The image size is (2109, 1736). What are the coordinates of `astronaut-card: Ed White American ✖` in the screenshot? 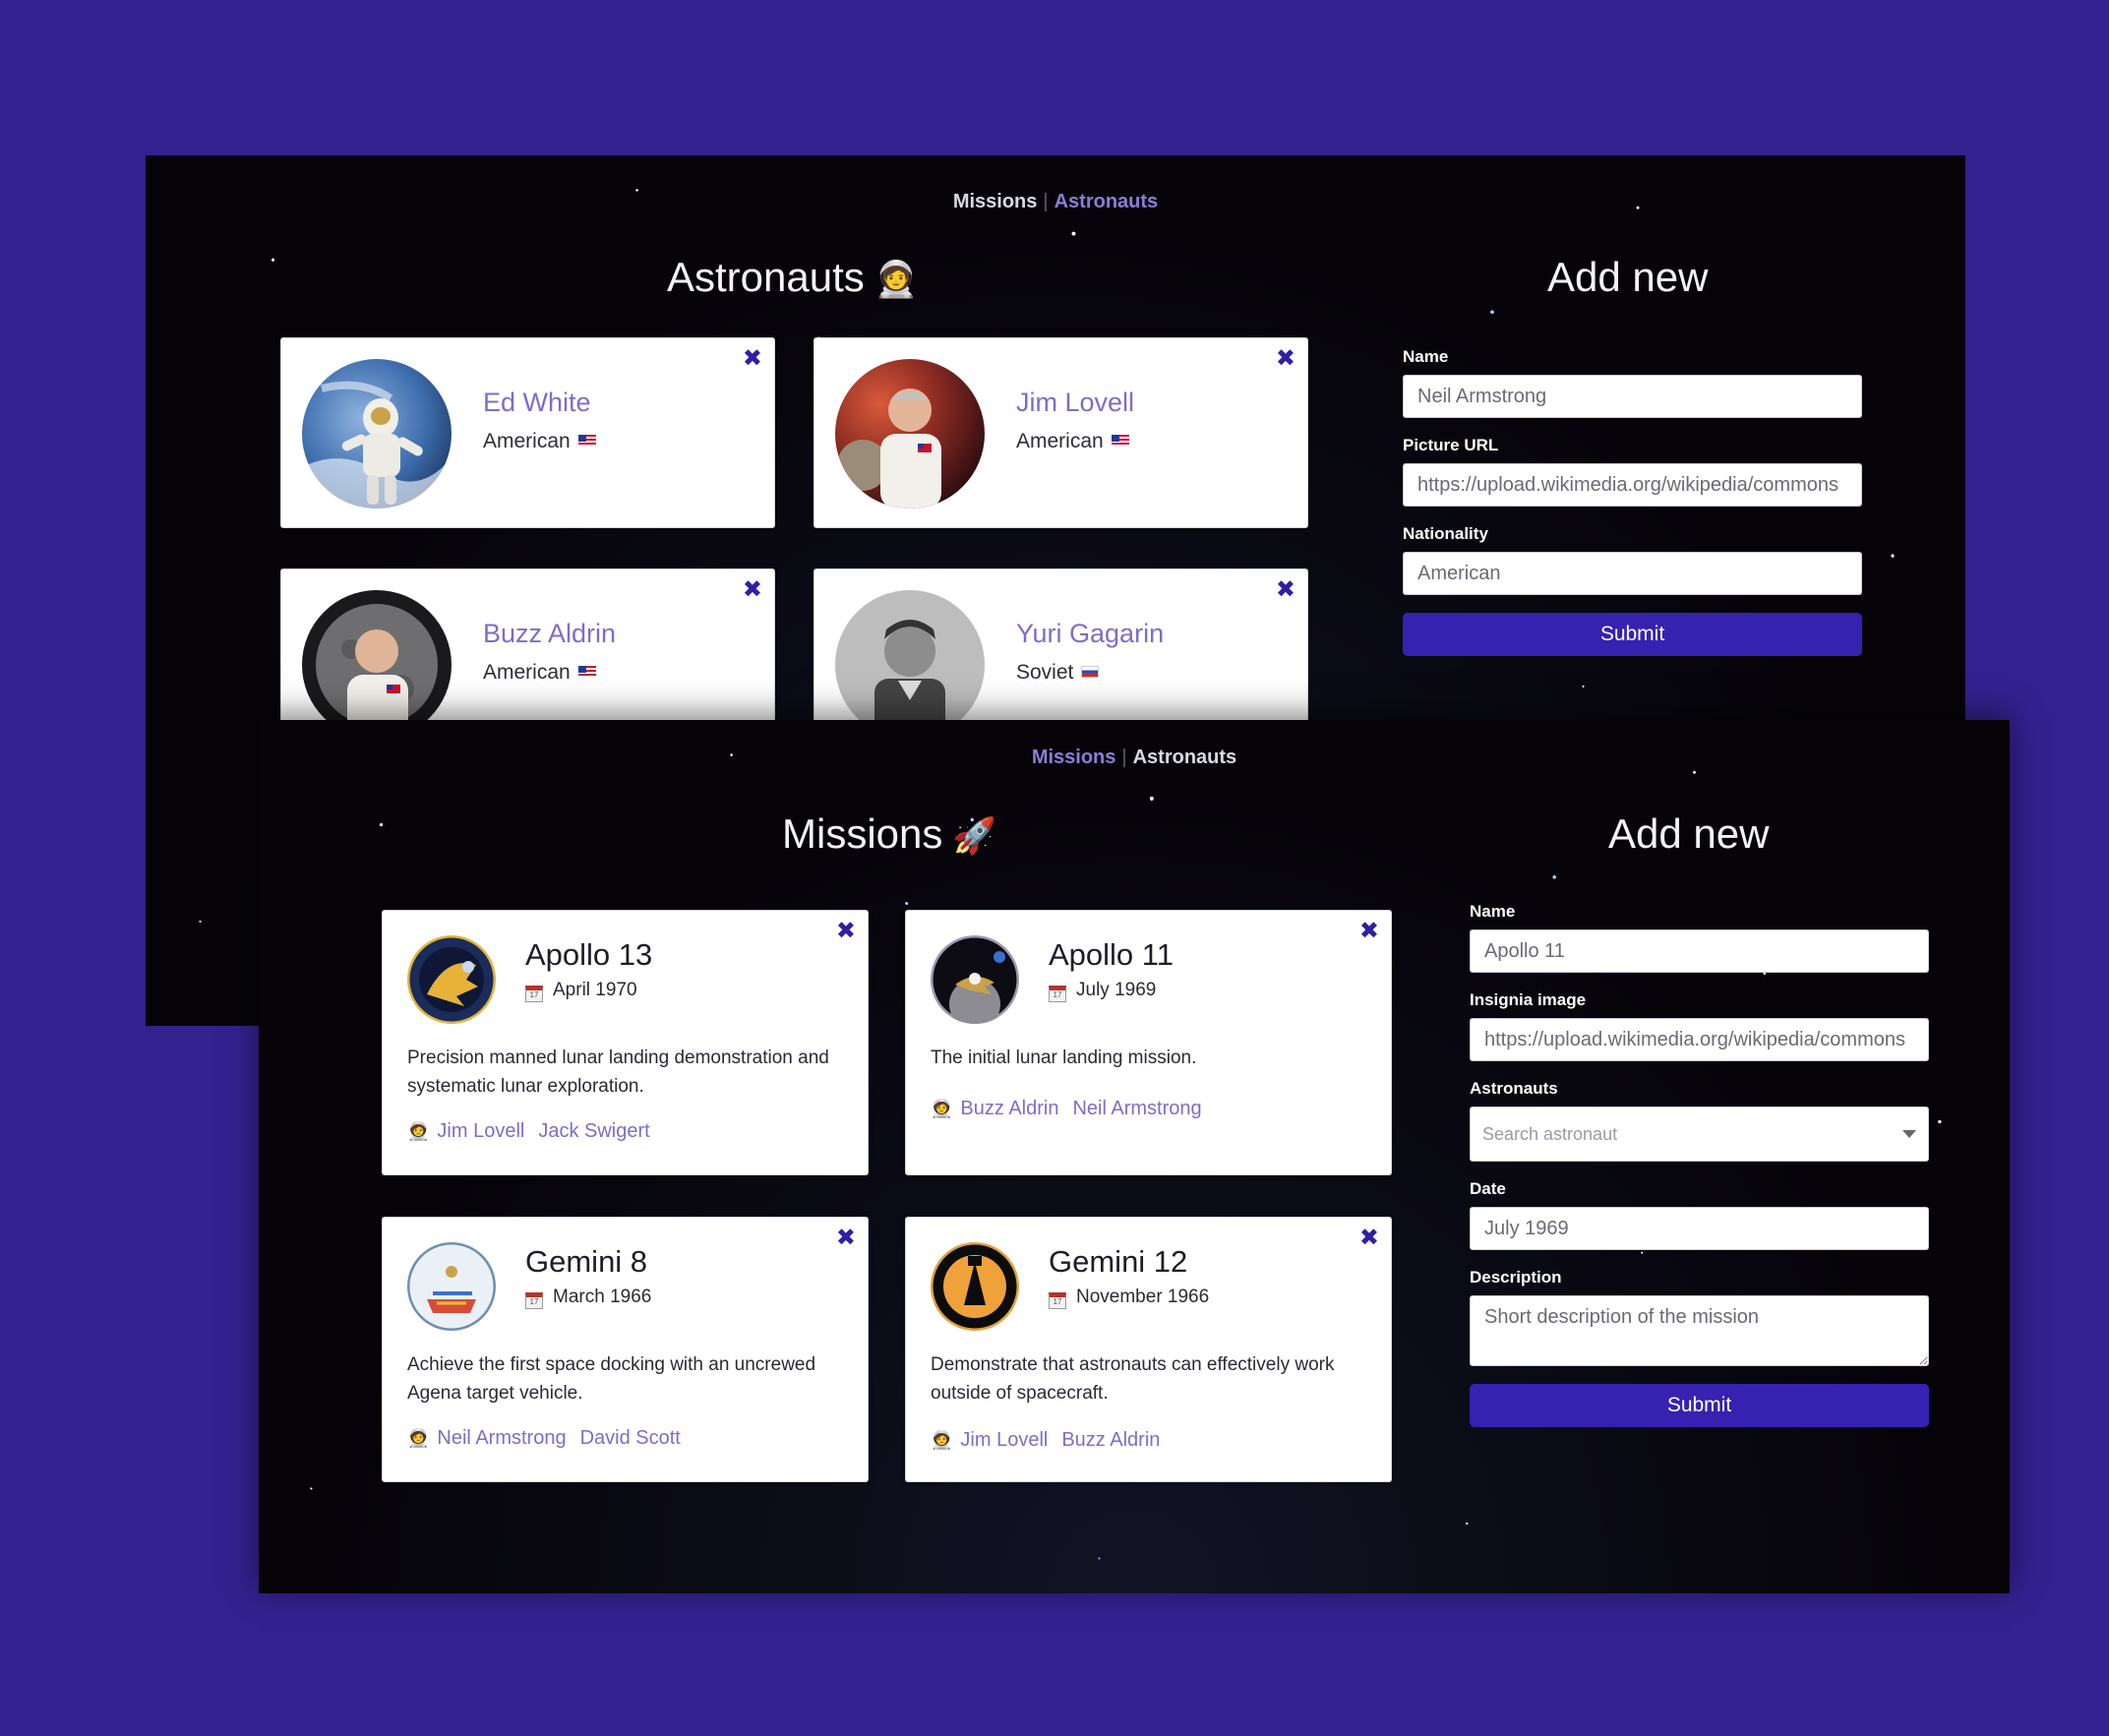 It's located at (528, 432).